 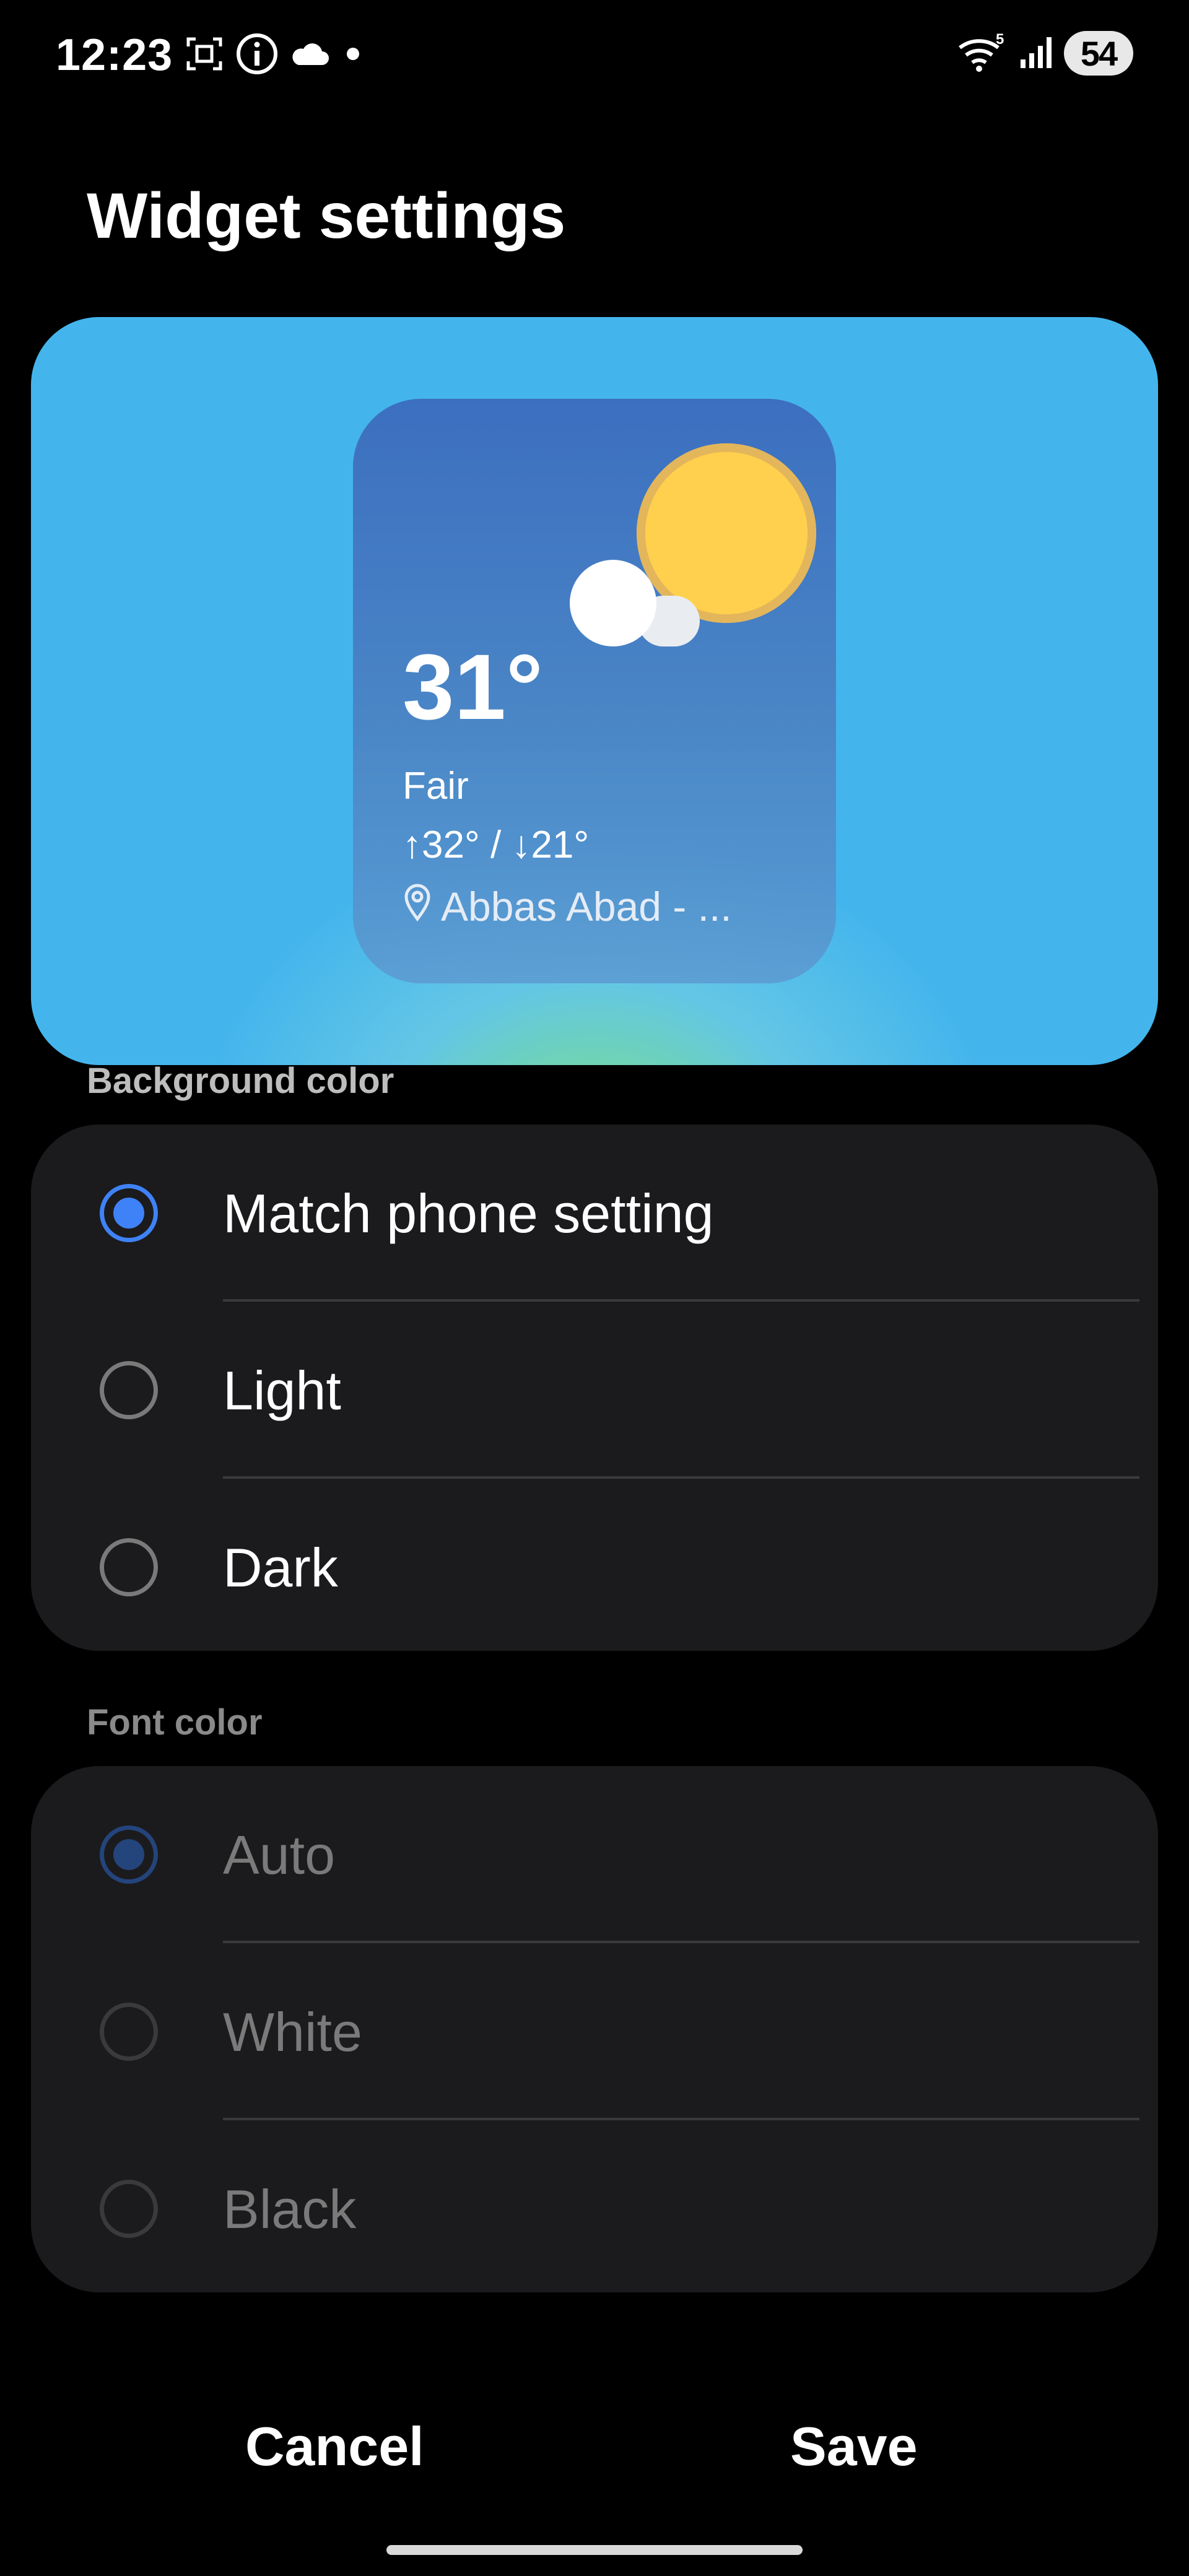 I want to click on save-button: Save, so click(x=854, y=2446).